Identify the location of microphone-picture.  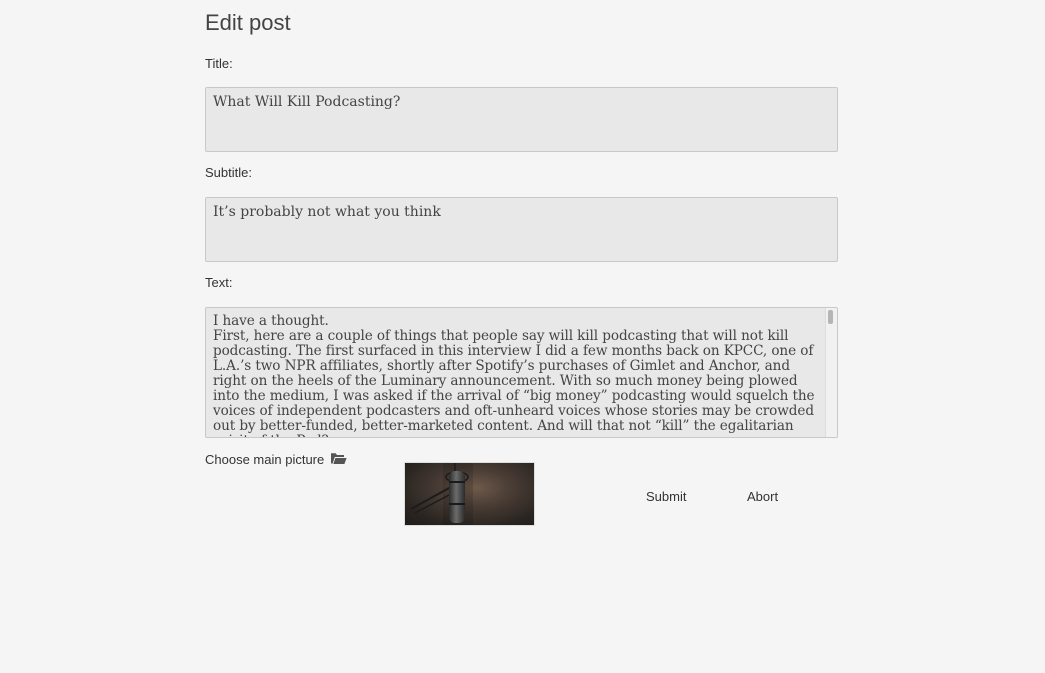
(441, 494).